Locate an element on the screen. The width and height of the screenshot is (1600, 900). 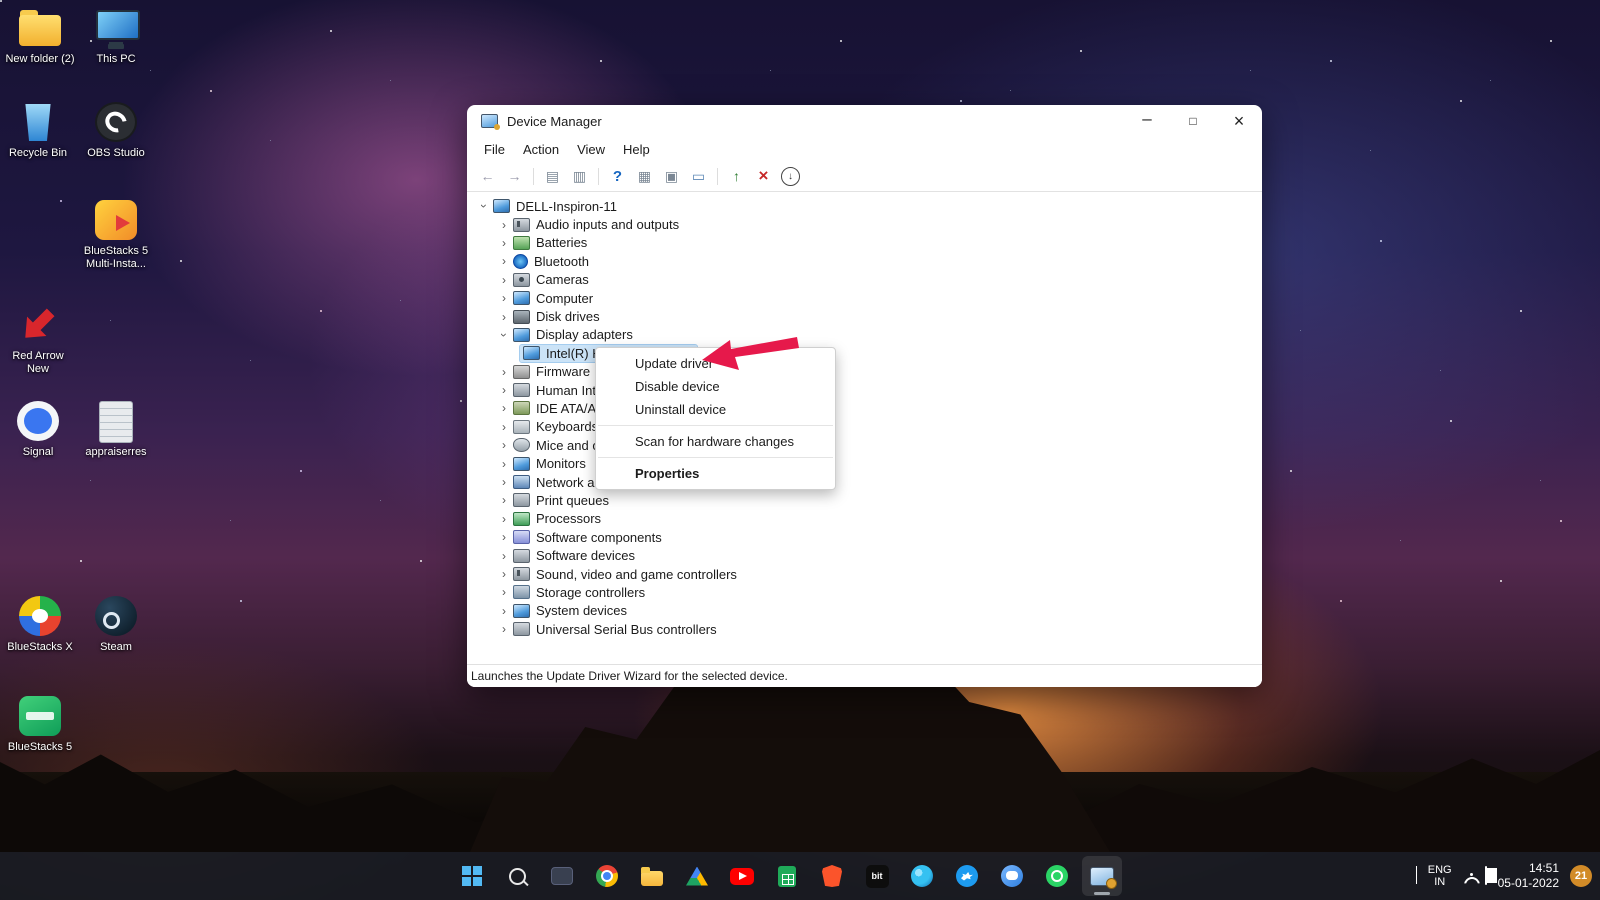
menu-item-disable-device: Disable device is located at coordinates (715, 386).